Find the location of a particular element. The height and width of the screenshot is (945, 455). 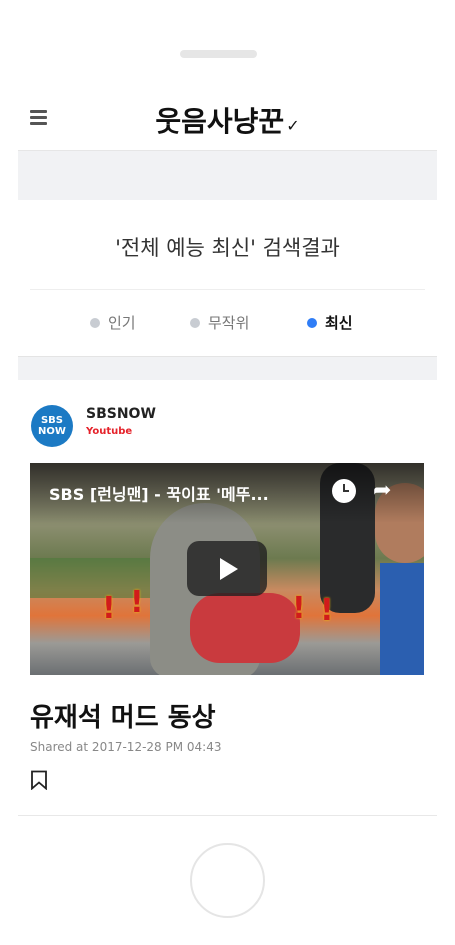

tab-popular: 인기 is located at coordinates (113, 322).